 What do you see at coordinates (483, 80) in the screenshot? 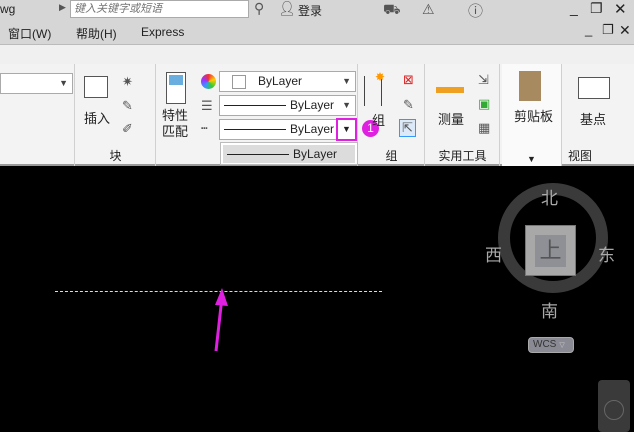
I see `quick-select-icon: ⇲` at bounding box center [483, 80].